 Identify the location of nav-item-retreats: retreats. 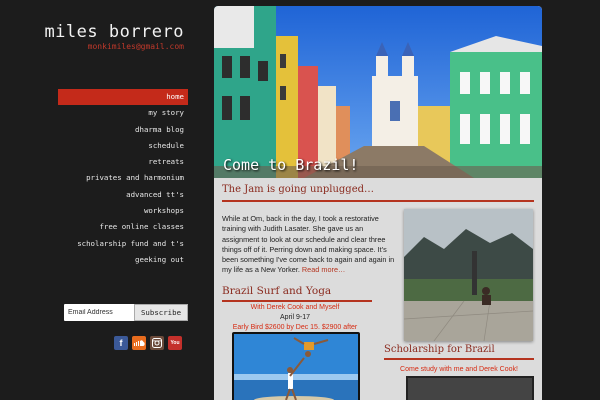
(123, 162).